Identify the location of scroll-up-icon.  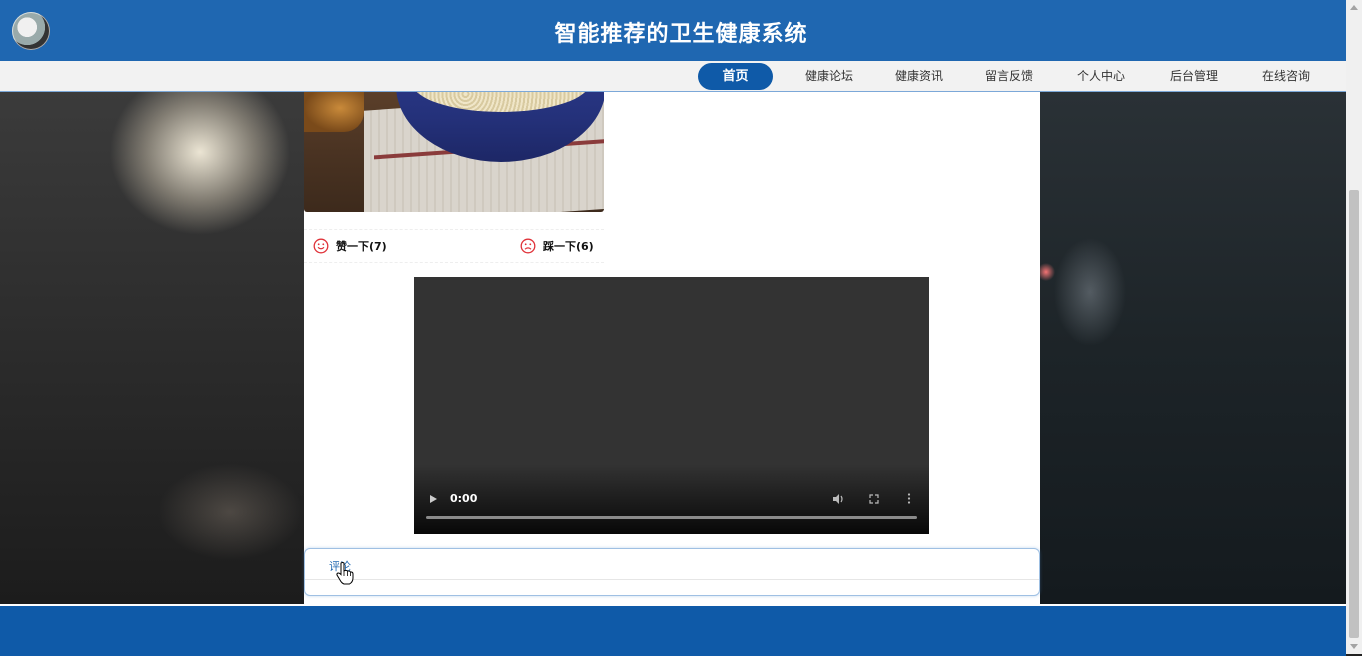
(1354, 7).